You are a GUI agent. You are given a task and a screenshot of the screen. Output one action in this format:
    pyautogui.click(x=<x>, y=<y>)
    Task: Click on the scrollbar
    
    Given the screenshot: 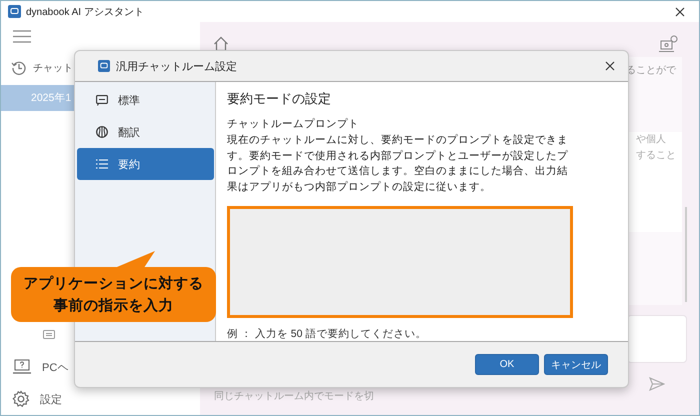 What is the action you would take?
    pyautogui.click(x=686, y=254)
    